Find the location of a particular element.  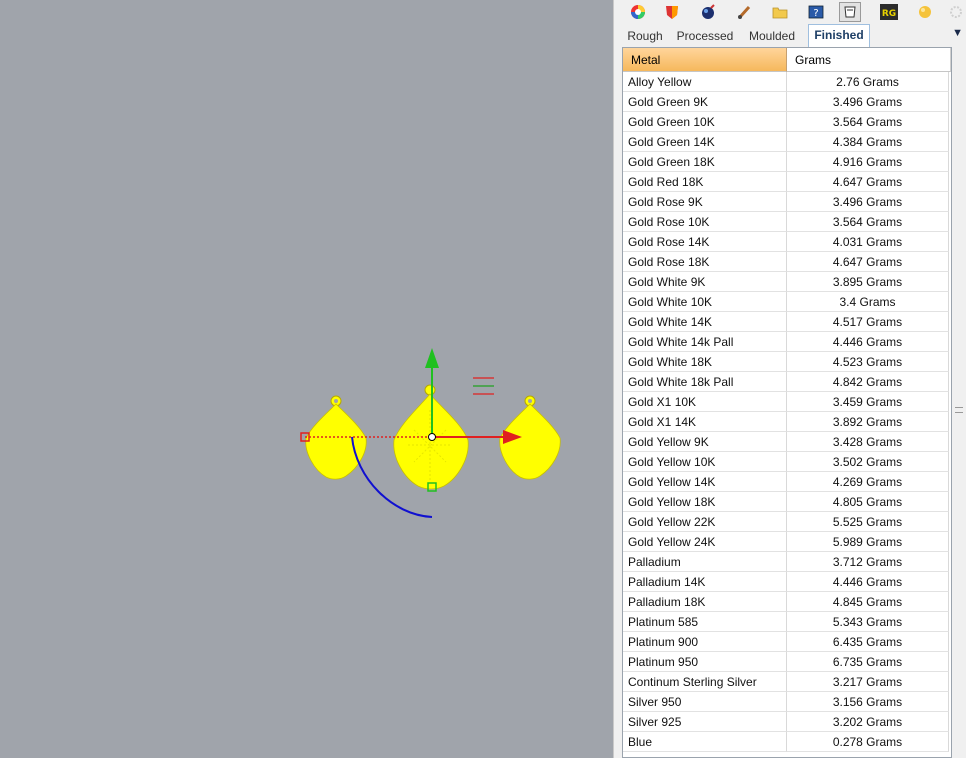

metal-cell: Gold Green 14K is located at coordinates (705, 142).